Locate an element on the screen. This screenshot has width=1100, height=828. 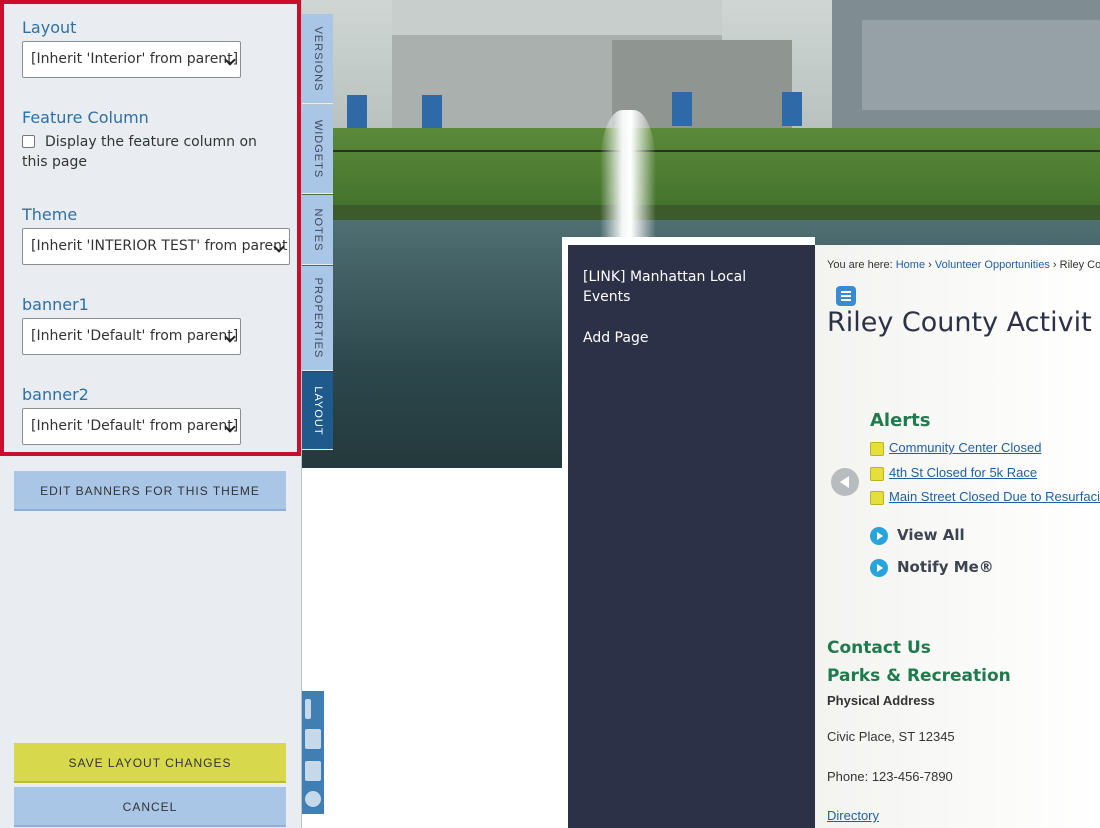
cancel-button: CANCEL is located at coordinates (150, 807).